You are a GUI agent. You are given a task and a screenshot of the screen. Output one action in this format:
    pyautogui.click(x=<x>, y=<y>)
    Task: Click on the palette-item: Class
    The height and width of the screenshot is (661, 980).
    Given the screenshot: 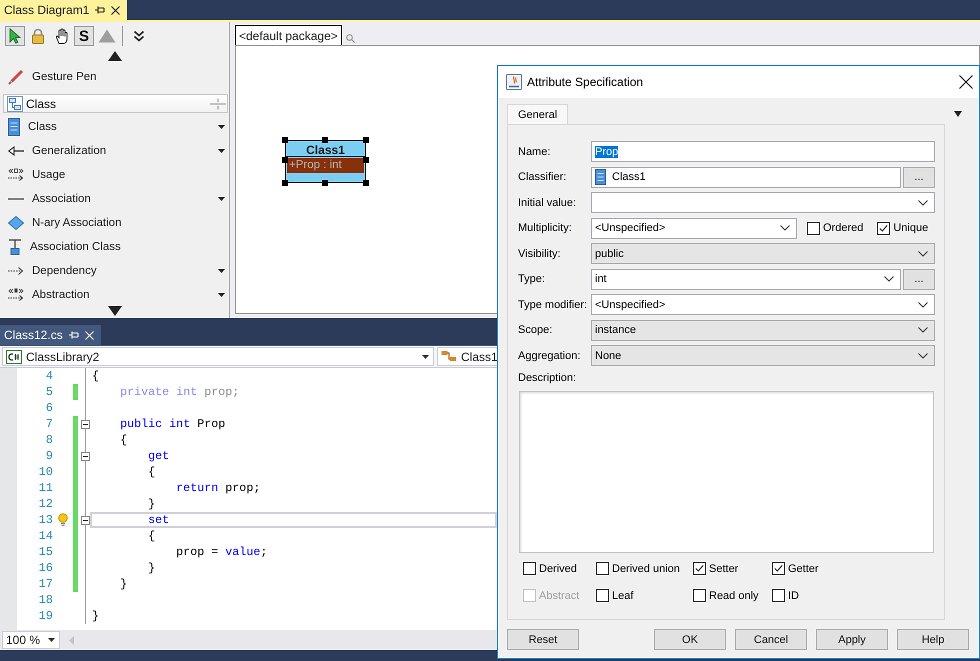 What is the action you would take?
    pyautogui.click(x=114, y=127)
    